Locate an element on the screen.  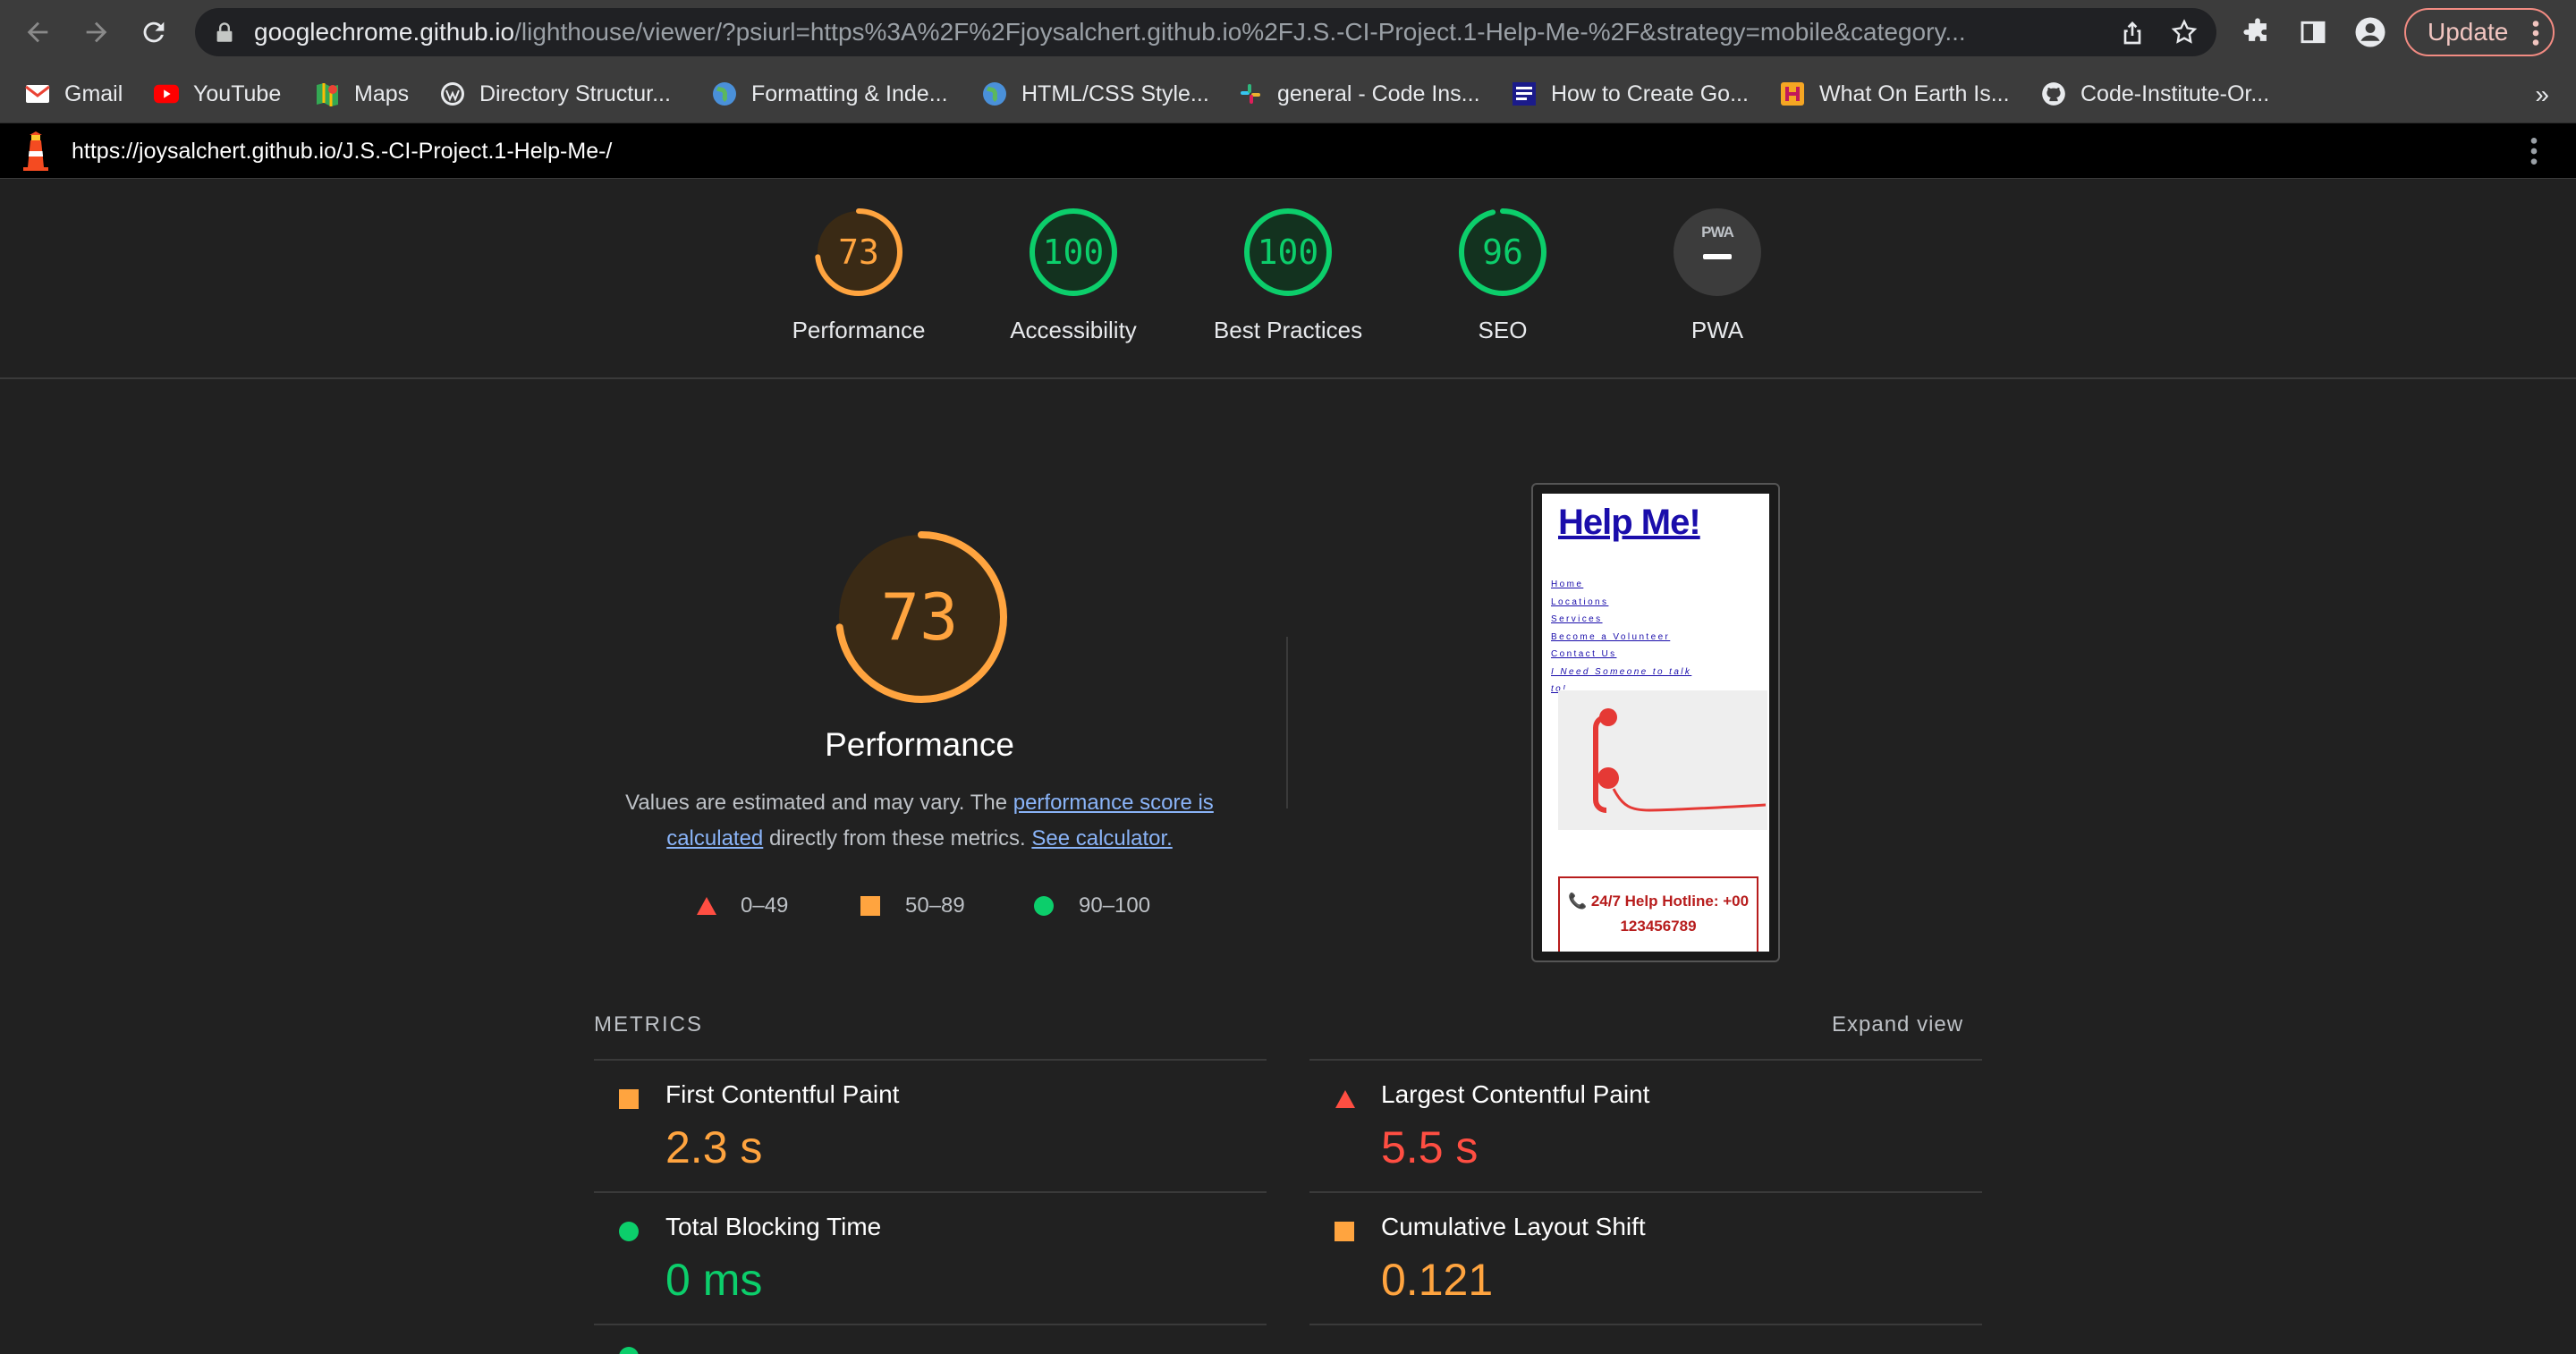
metric-name: Cumulative Layout Shift is located at coordinates (1513, 1226).